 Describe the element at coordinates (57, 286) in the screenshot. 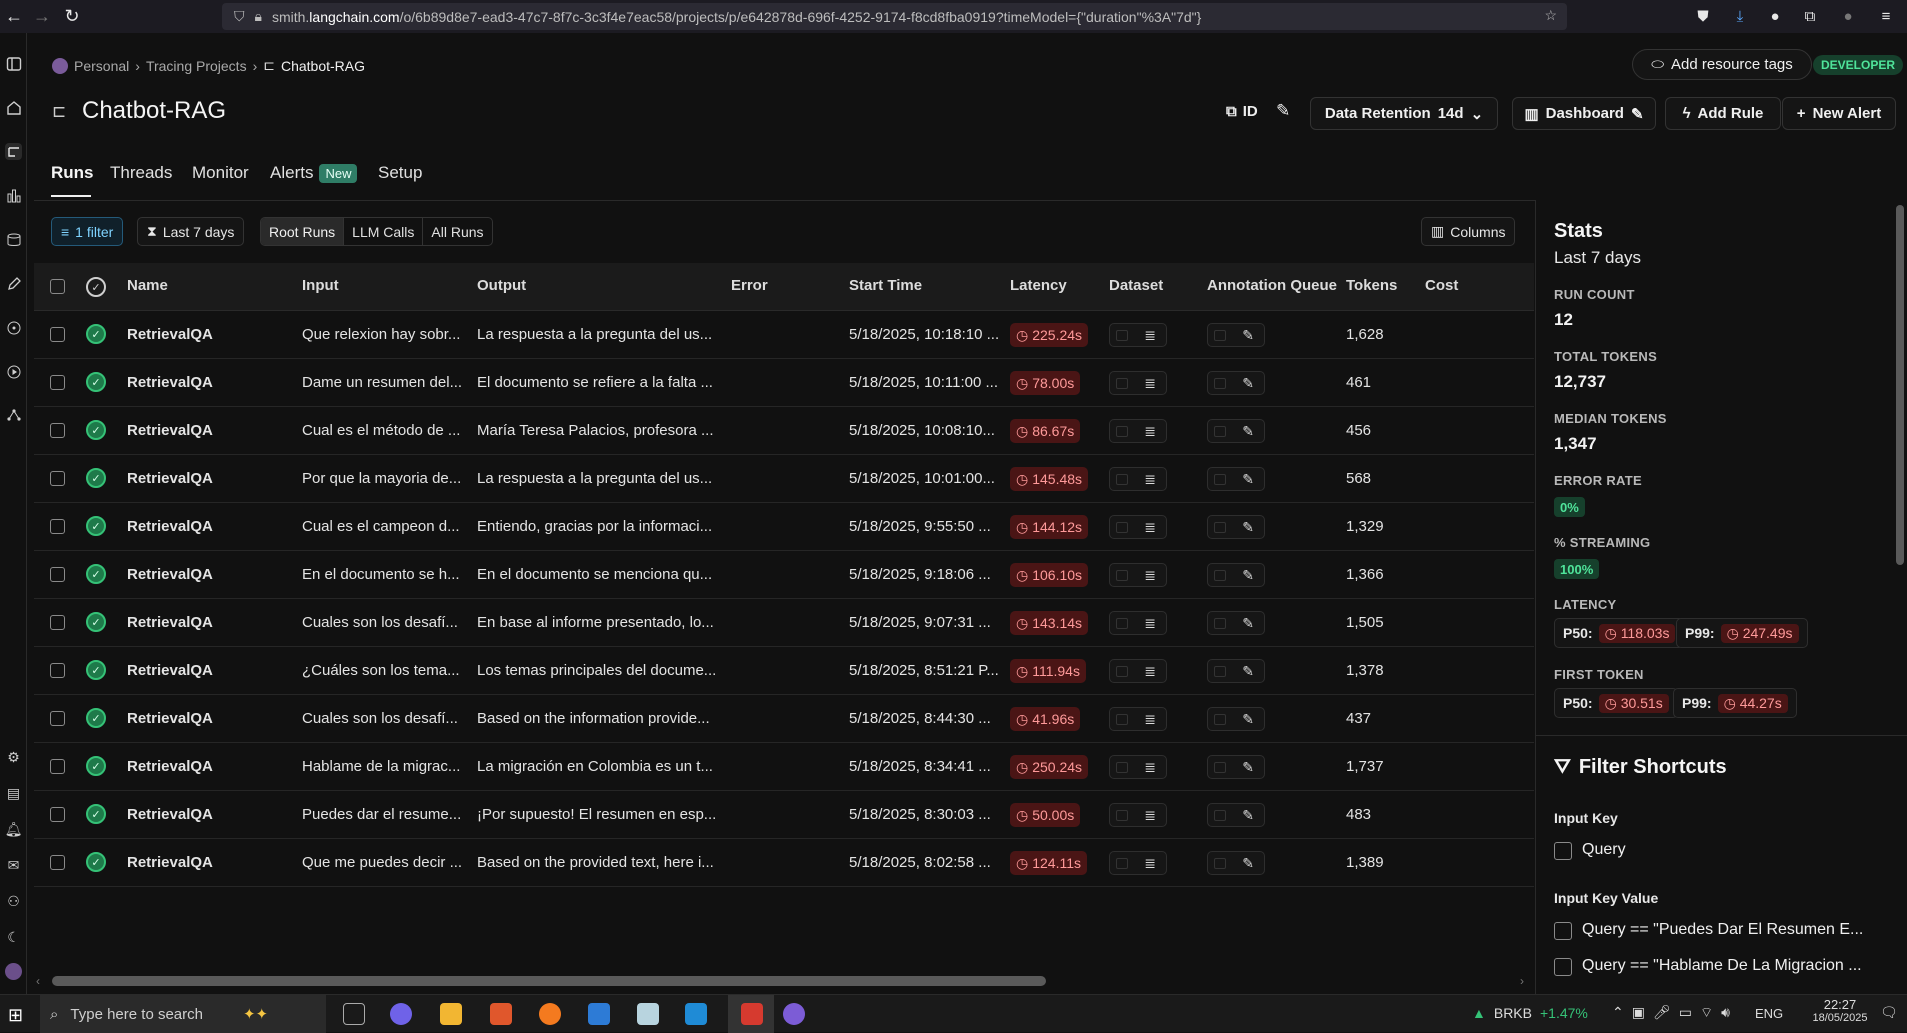

I see `select-all-checkbox` at that location.